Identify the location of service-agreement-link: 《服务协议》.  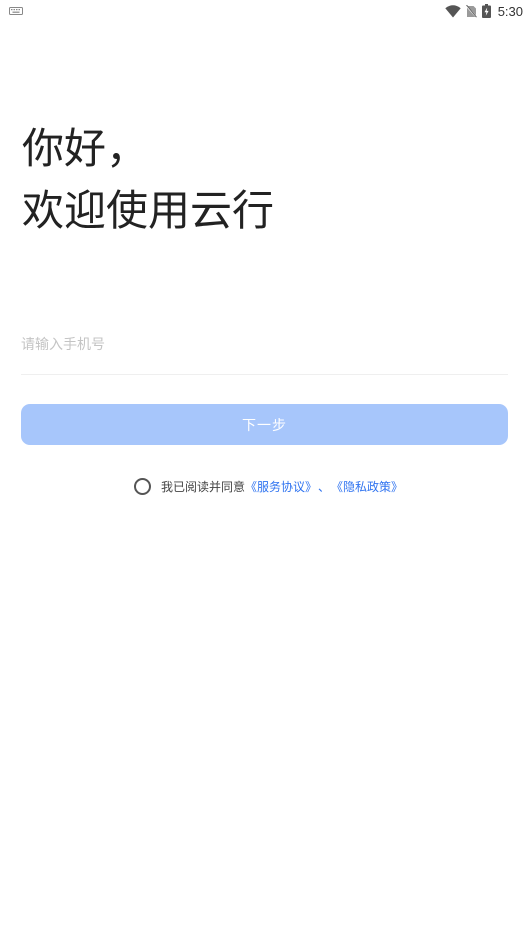
(281, 486).